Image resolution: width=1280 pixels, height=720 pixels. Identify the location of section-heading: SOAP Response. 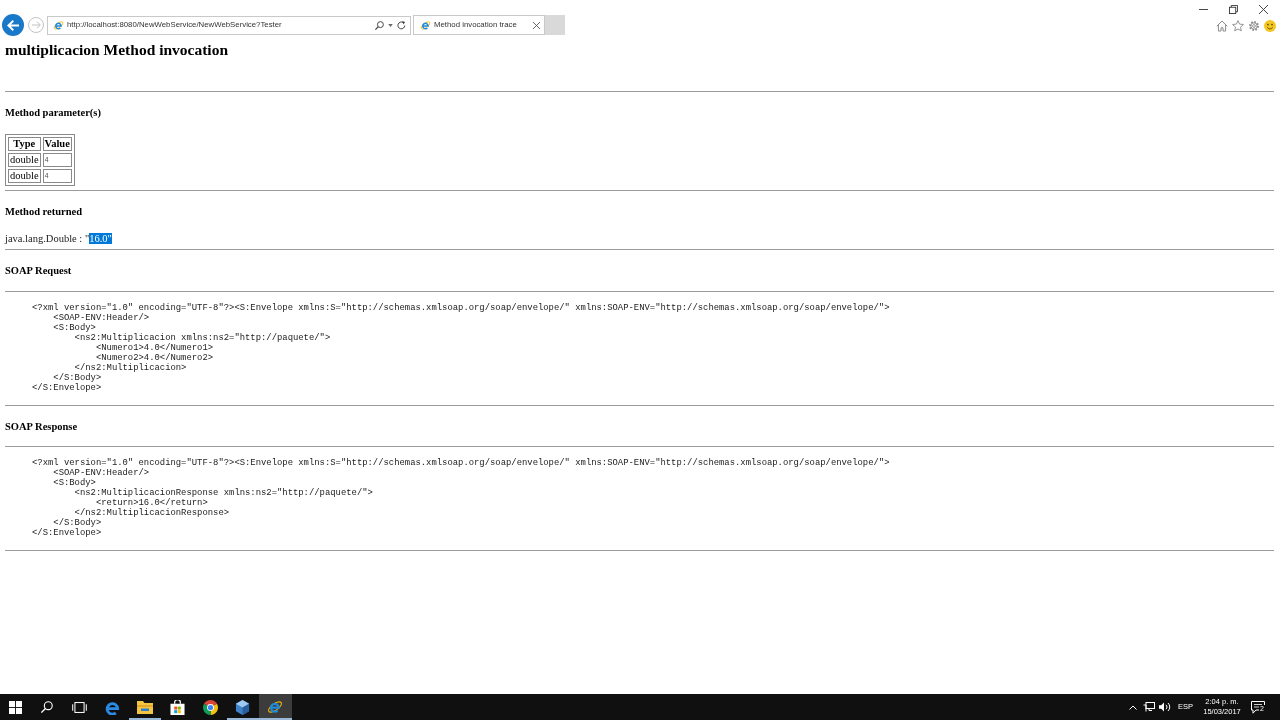
(42, 426).